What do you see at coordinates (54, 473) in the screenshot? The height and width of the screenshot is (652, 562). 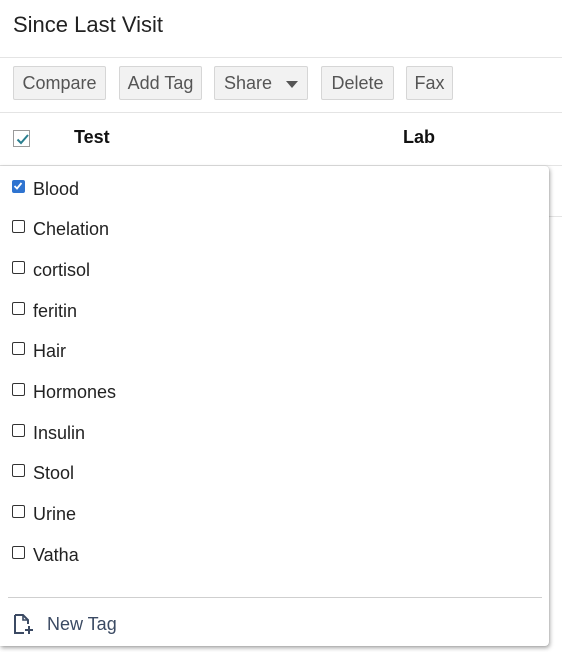 I see `tag-label: Stool` at bounding box center [54, 473].